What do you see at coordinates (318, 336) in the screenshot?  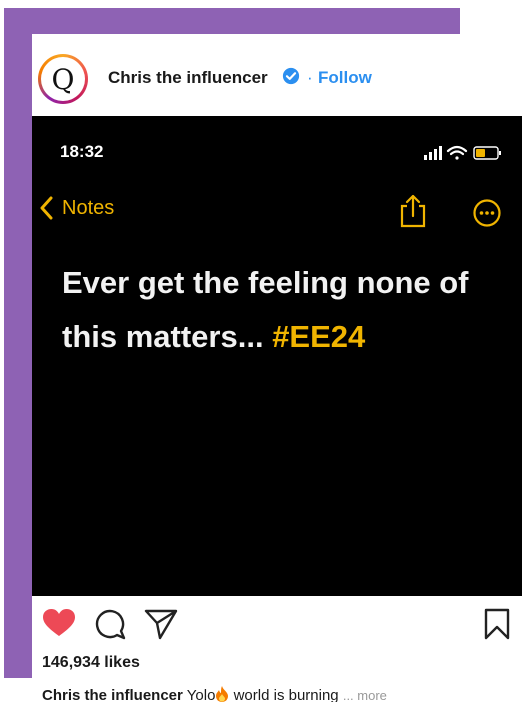 I see `note-hashtag: #EE24` at bounding box center [318, 336].